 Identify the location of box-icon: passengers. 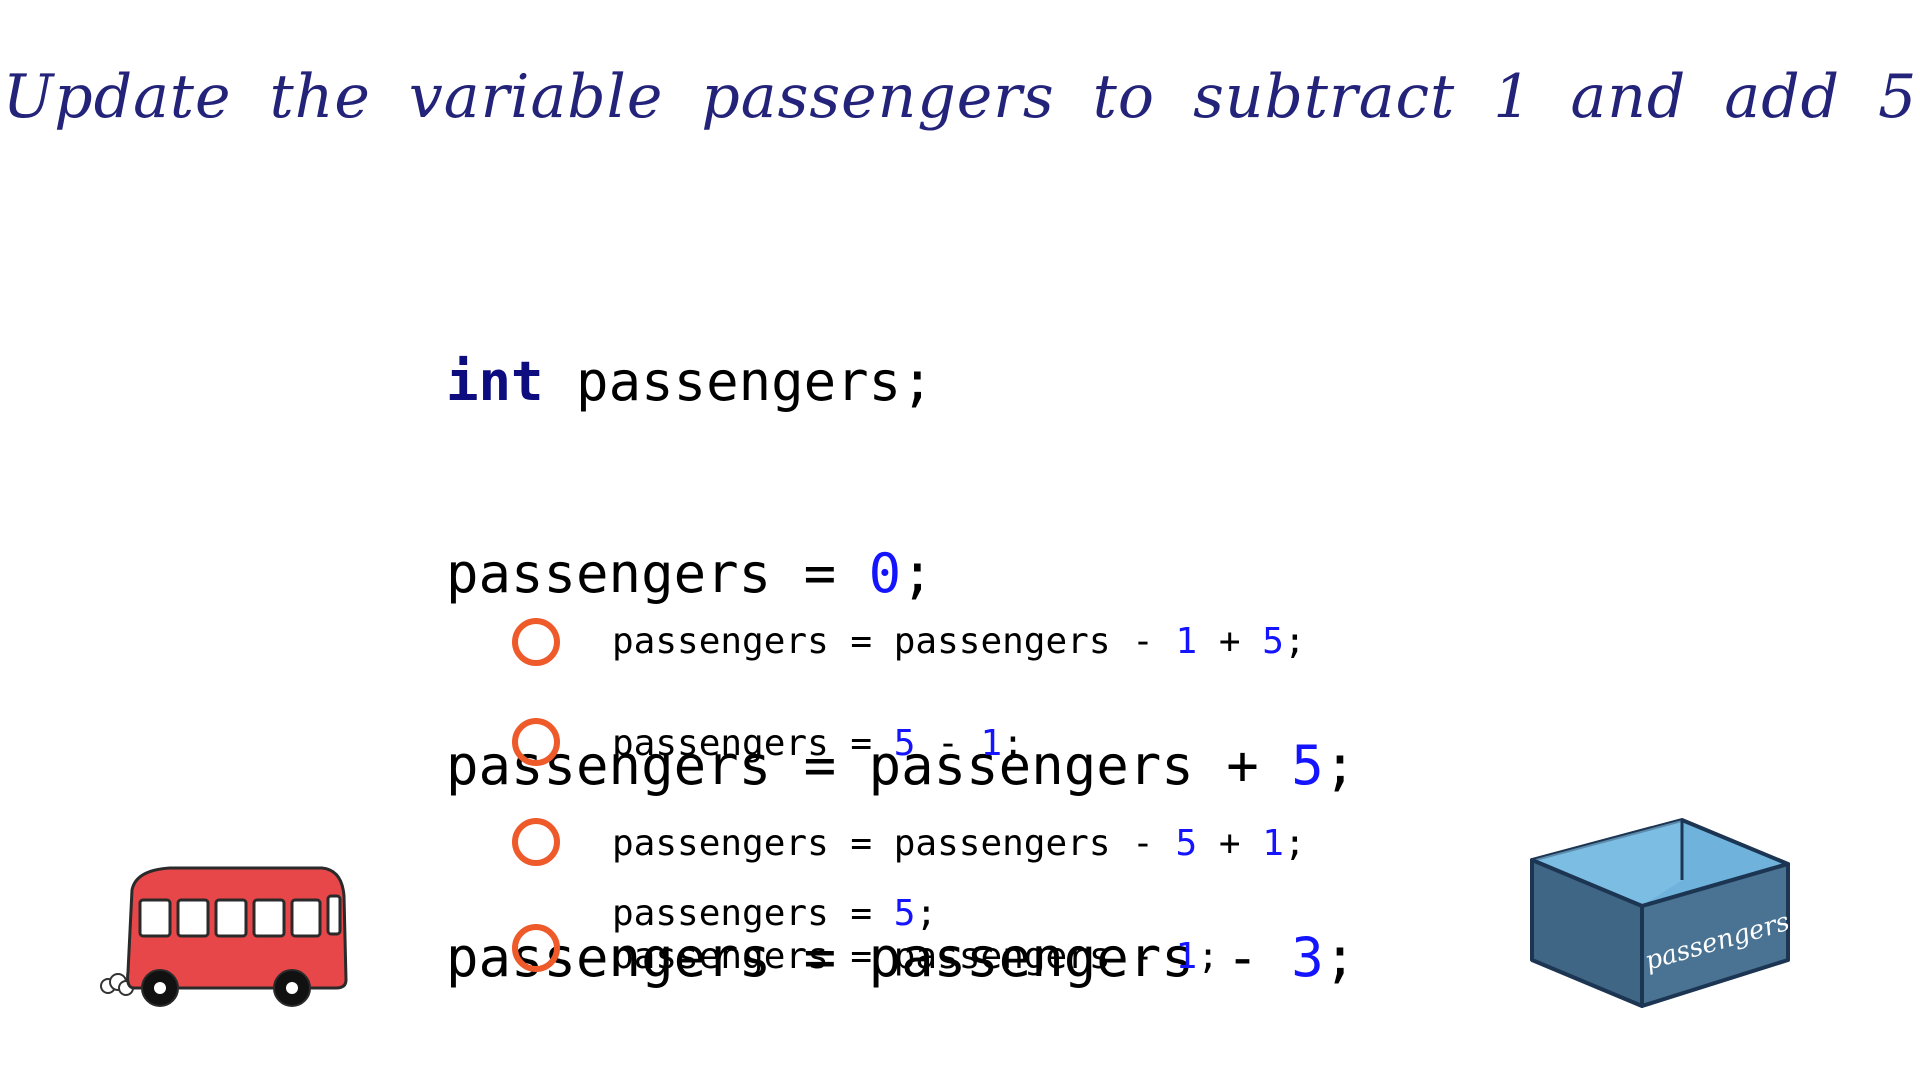
(1661, 913).